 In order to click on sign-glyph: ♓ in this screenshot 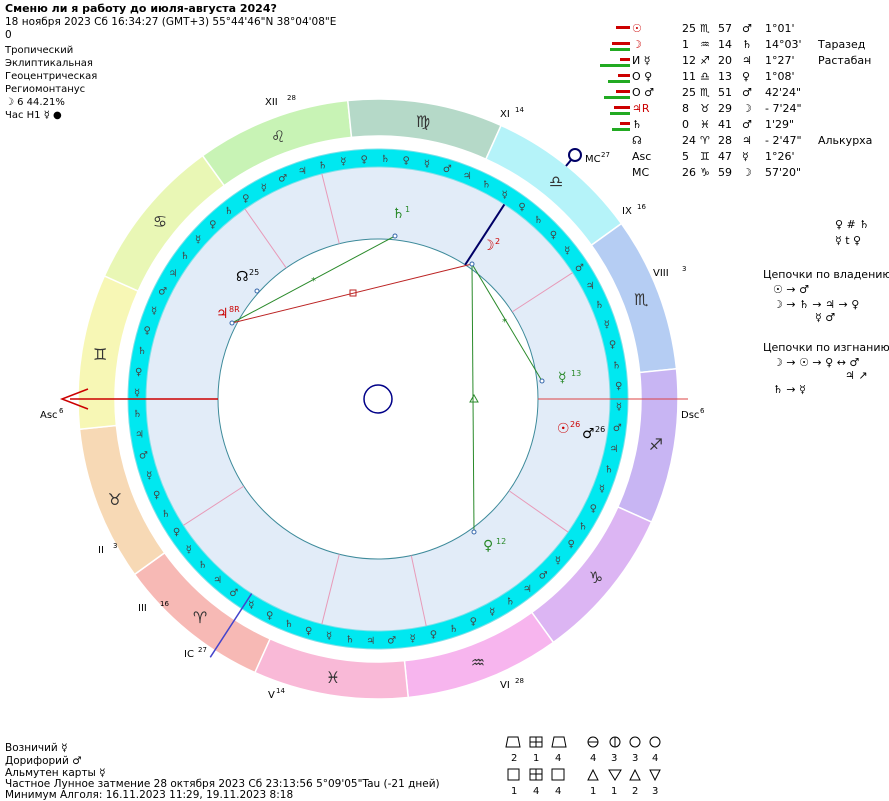, I will do `click(333, 677)`.